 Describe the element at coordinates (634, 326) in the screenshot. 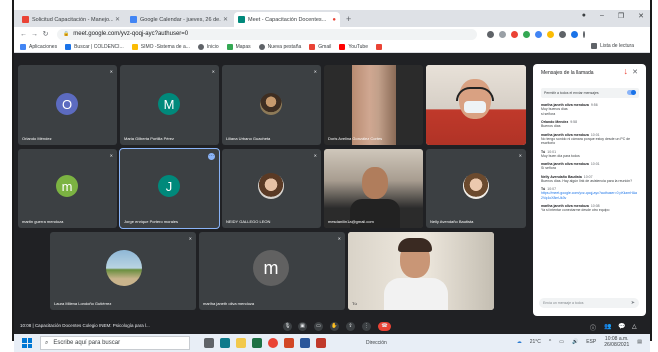

I see `activities-icon: △` at that location.